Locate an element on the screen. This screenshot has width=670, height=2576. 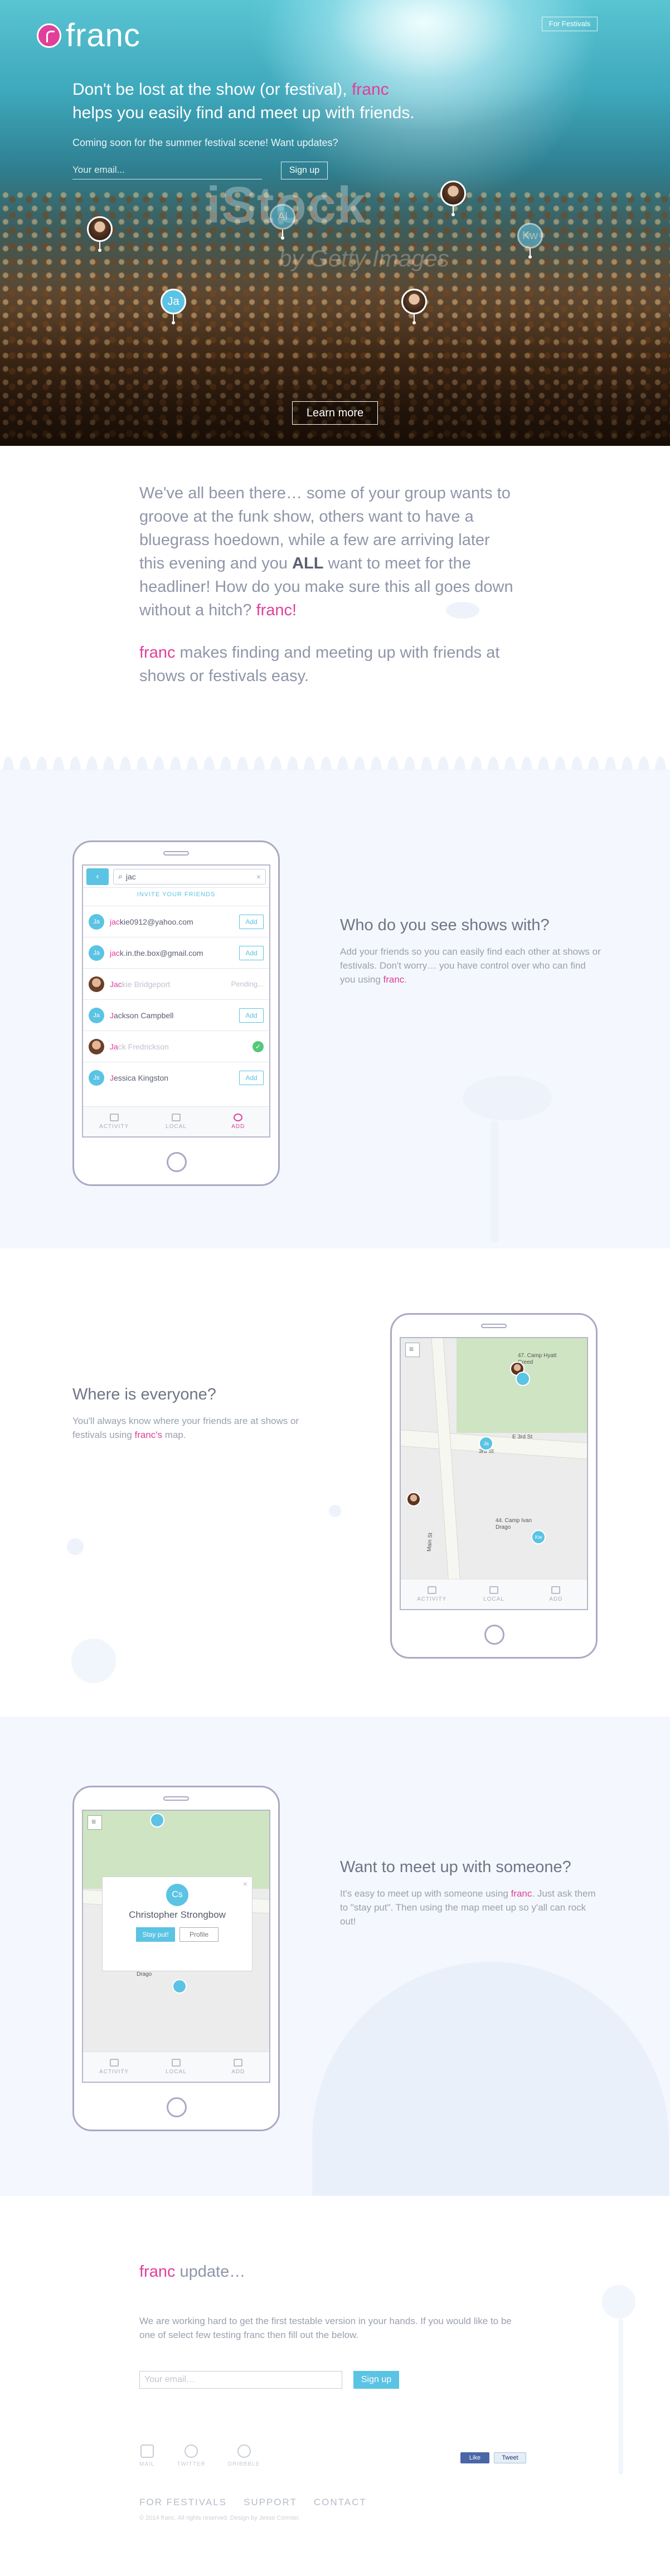
stay-put-button: Stay put! is located at coordinates (155, 1934).